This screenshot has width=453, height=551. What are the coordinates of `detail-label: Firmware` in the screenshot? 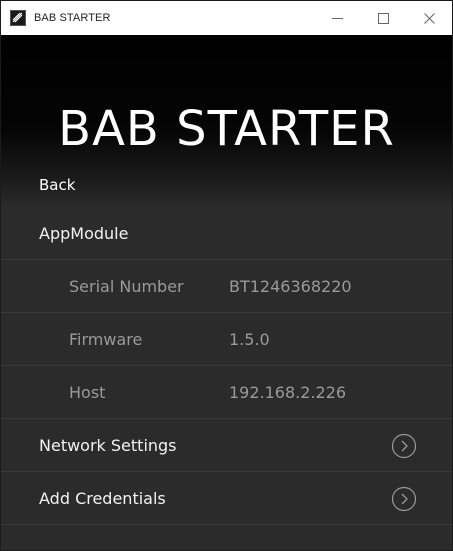 It's located at (106, 339).